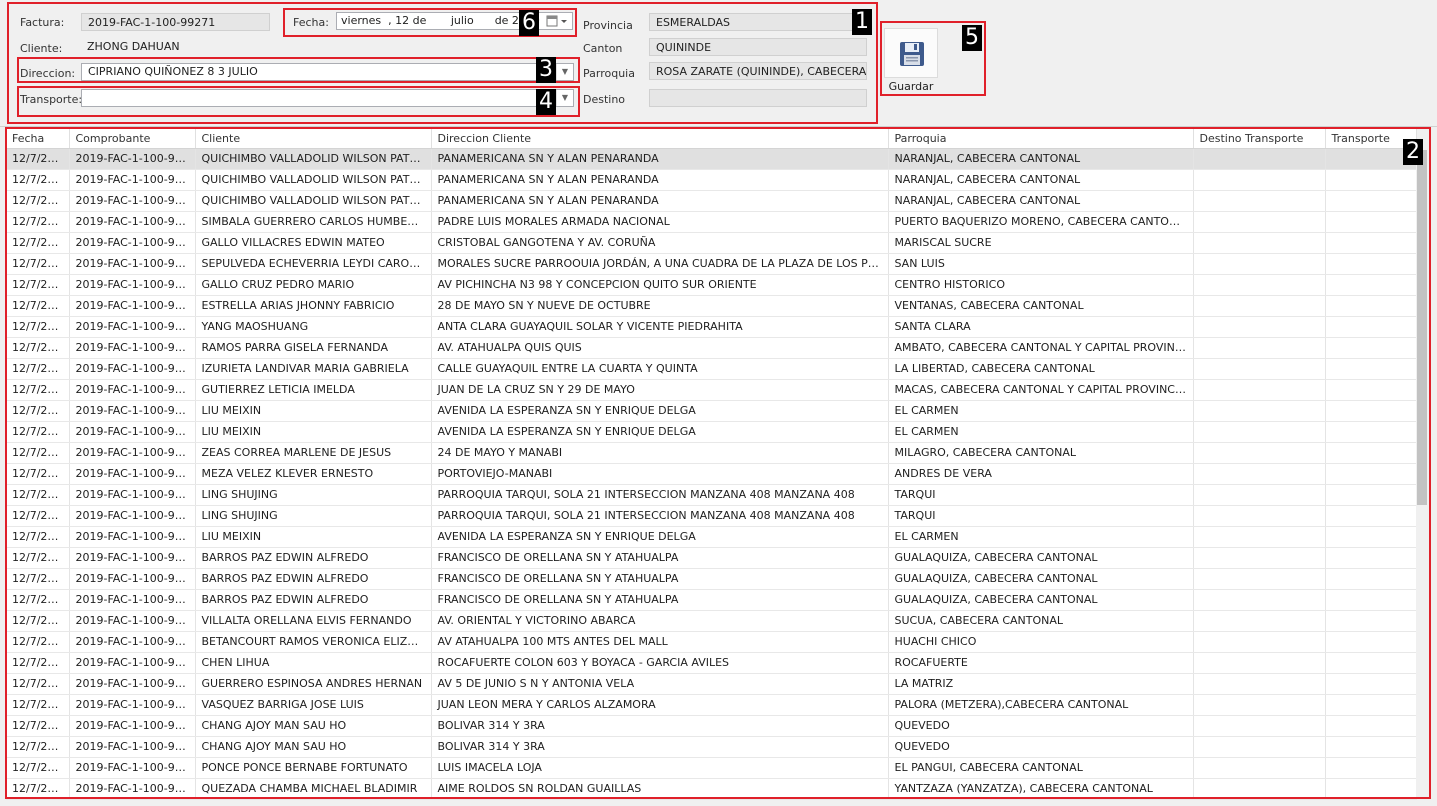 Image resolution: width=1437 pixels, height=806 pixels. Describe the element at coordinates (546, 70) in the screenshot. I see `annotation-label-3: 3` at that location.